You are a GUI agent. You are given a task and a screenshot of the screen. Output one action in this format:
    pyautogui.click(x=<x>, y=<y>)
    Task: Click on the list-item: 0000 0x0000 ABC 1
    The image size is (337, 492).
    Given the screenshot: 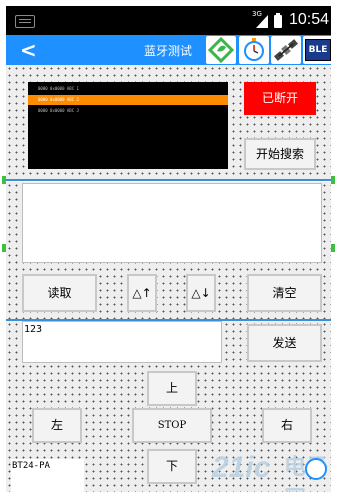 What is the action you would take?
    pyautogui.click(x=128, y=89)
    